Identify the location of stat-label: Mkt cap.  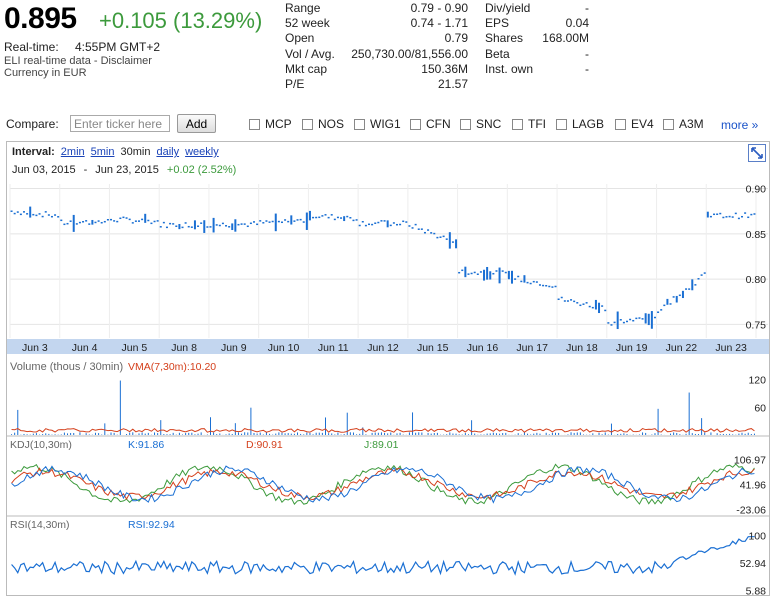
(306, 68).